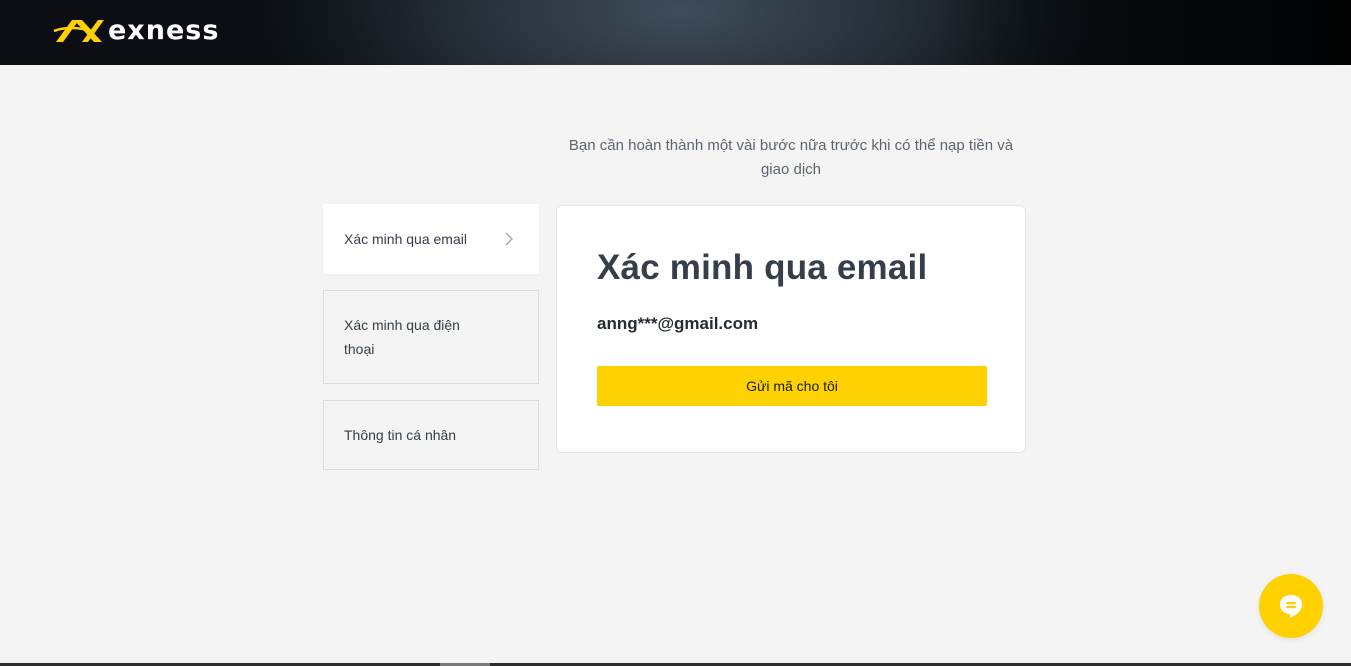  Describe the element at coordinates (762, 267) in the screenshot. I see `card-title: Xác minh qua email` at that location.